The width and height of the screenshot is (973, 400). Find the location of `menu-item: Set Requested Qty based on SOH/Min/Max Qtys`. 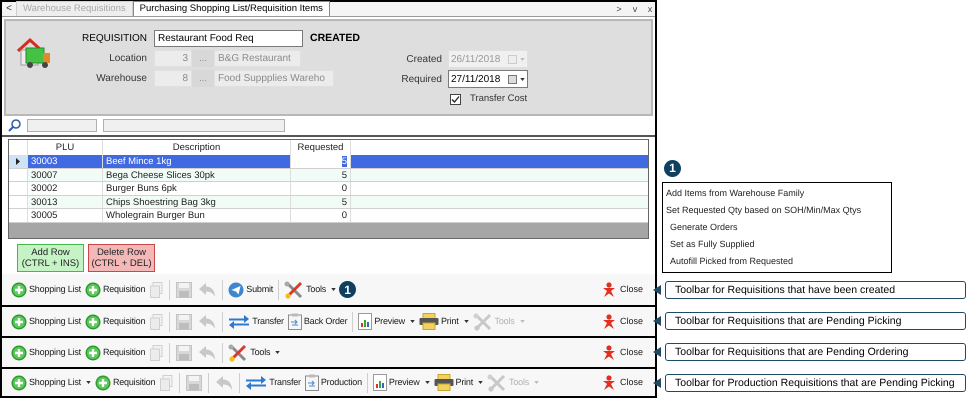

menu-item: Set Requested Qty based on SOH/Min/Max Qtys is located at coordinates (764, 210).